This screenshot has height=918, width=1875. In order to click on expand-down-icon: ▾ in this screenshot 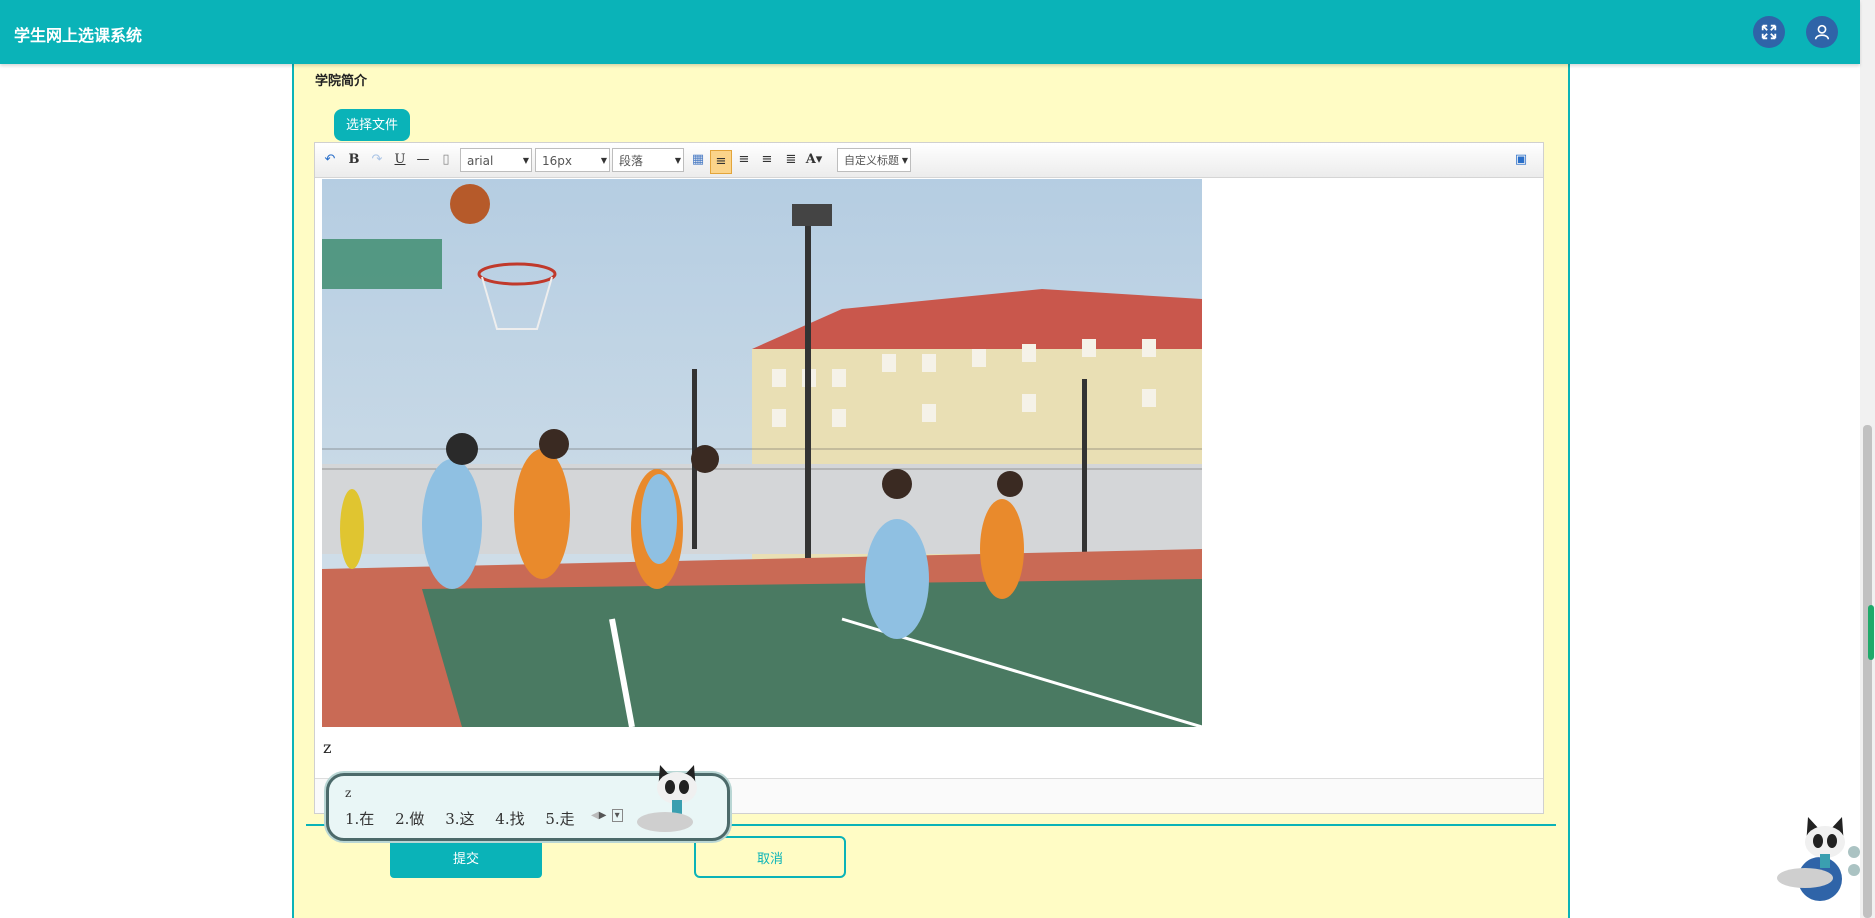, I will do `click(617, 815)`.